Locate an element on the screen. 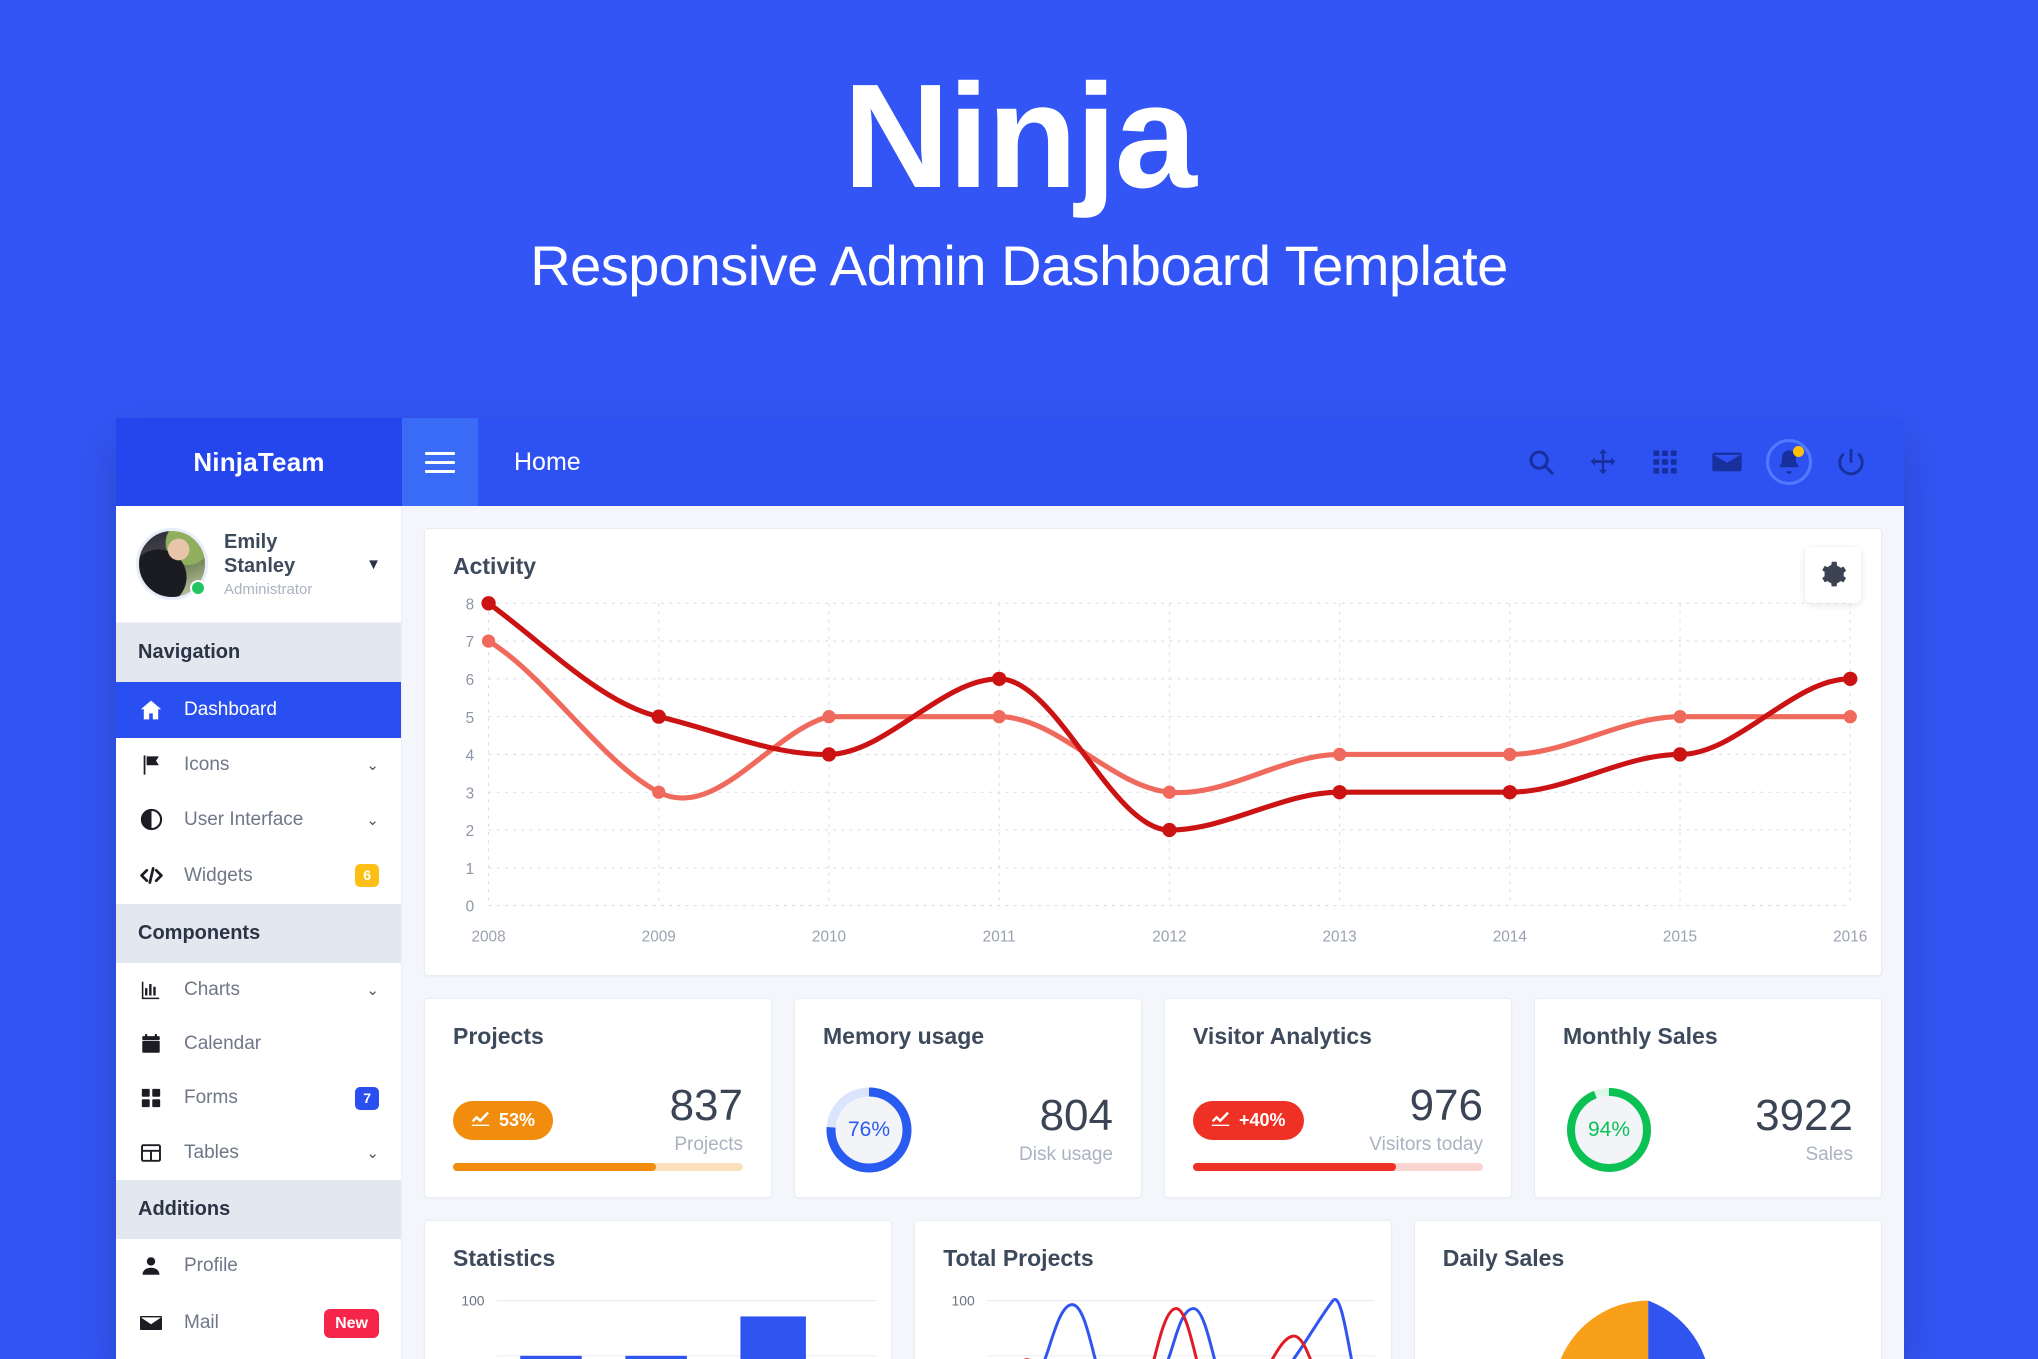 The width and height of the screenshot is (2038, 1359). stat-right: 3922 Sales is located at coordinates (1804, 1130).